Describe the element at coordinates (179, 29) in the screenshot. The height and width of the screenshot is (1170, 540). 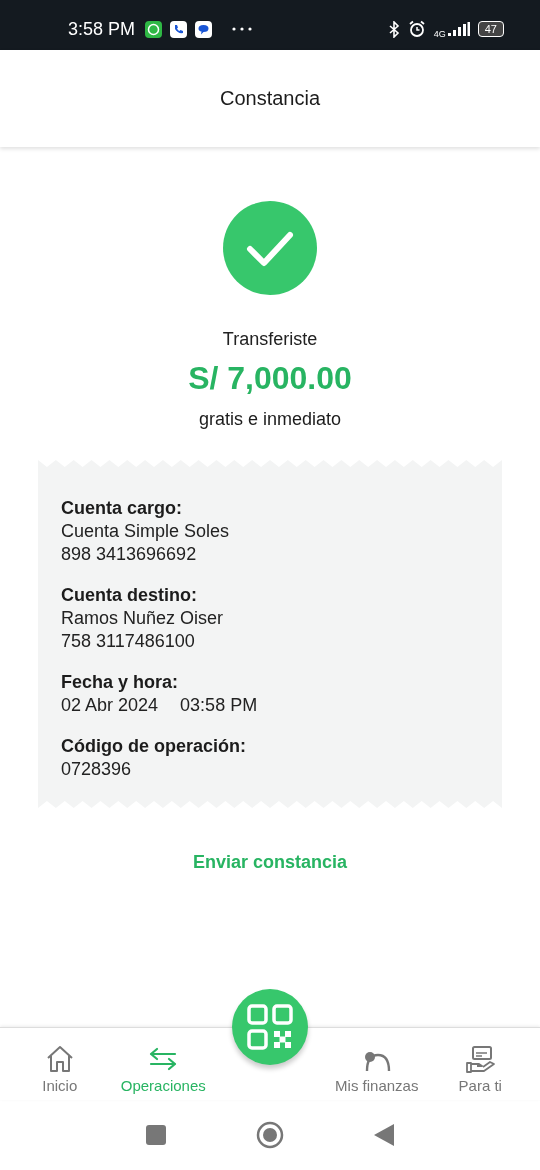
I see `phone-icon` at that location.